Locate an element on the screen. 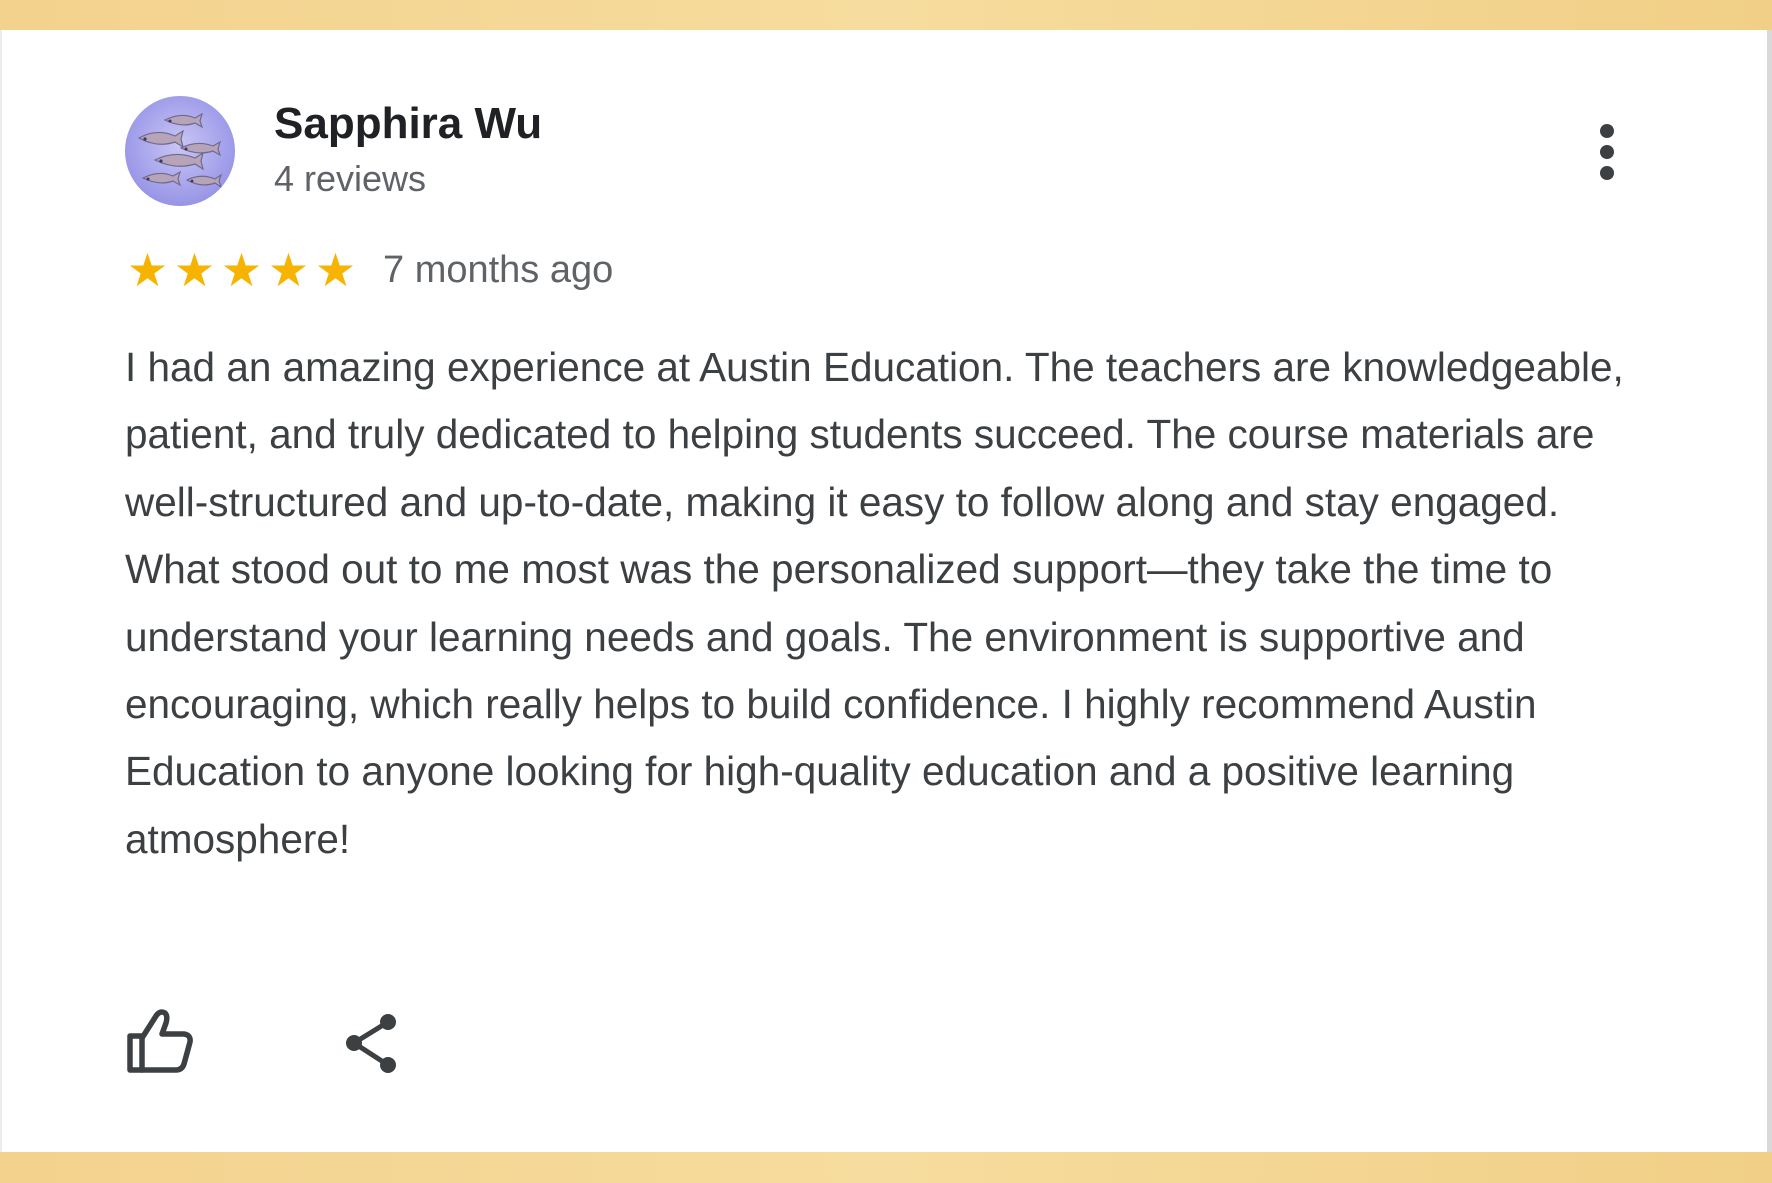  share-button is located at coordinates (373, 1043).